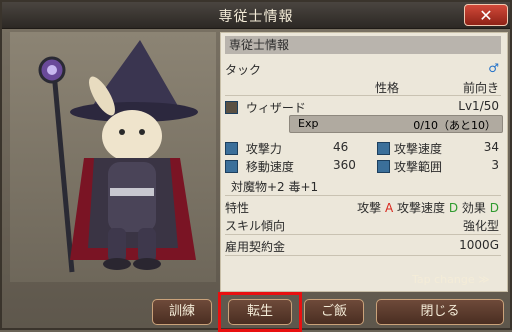 This screenshot has height=332, width=512. What do you see at coordinates (364, 225) in the screenshot?
I see `skill-tendency-row: スキル傾向 強化型` at bounding box center [364, 225].